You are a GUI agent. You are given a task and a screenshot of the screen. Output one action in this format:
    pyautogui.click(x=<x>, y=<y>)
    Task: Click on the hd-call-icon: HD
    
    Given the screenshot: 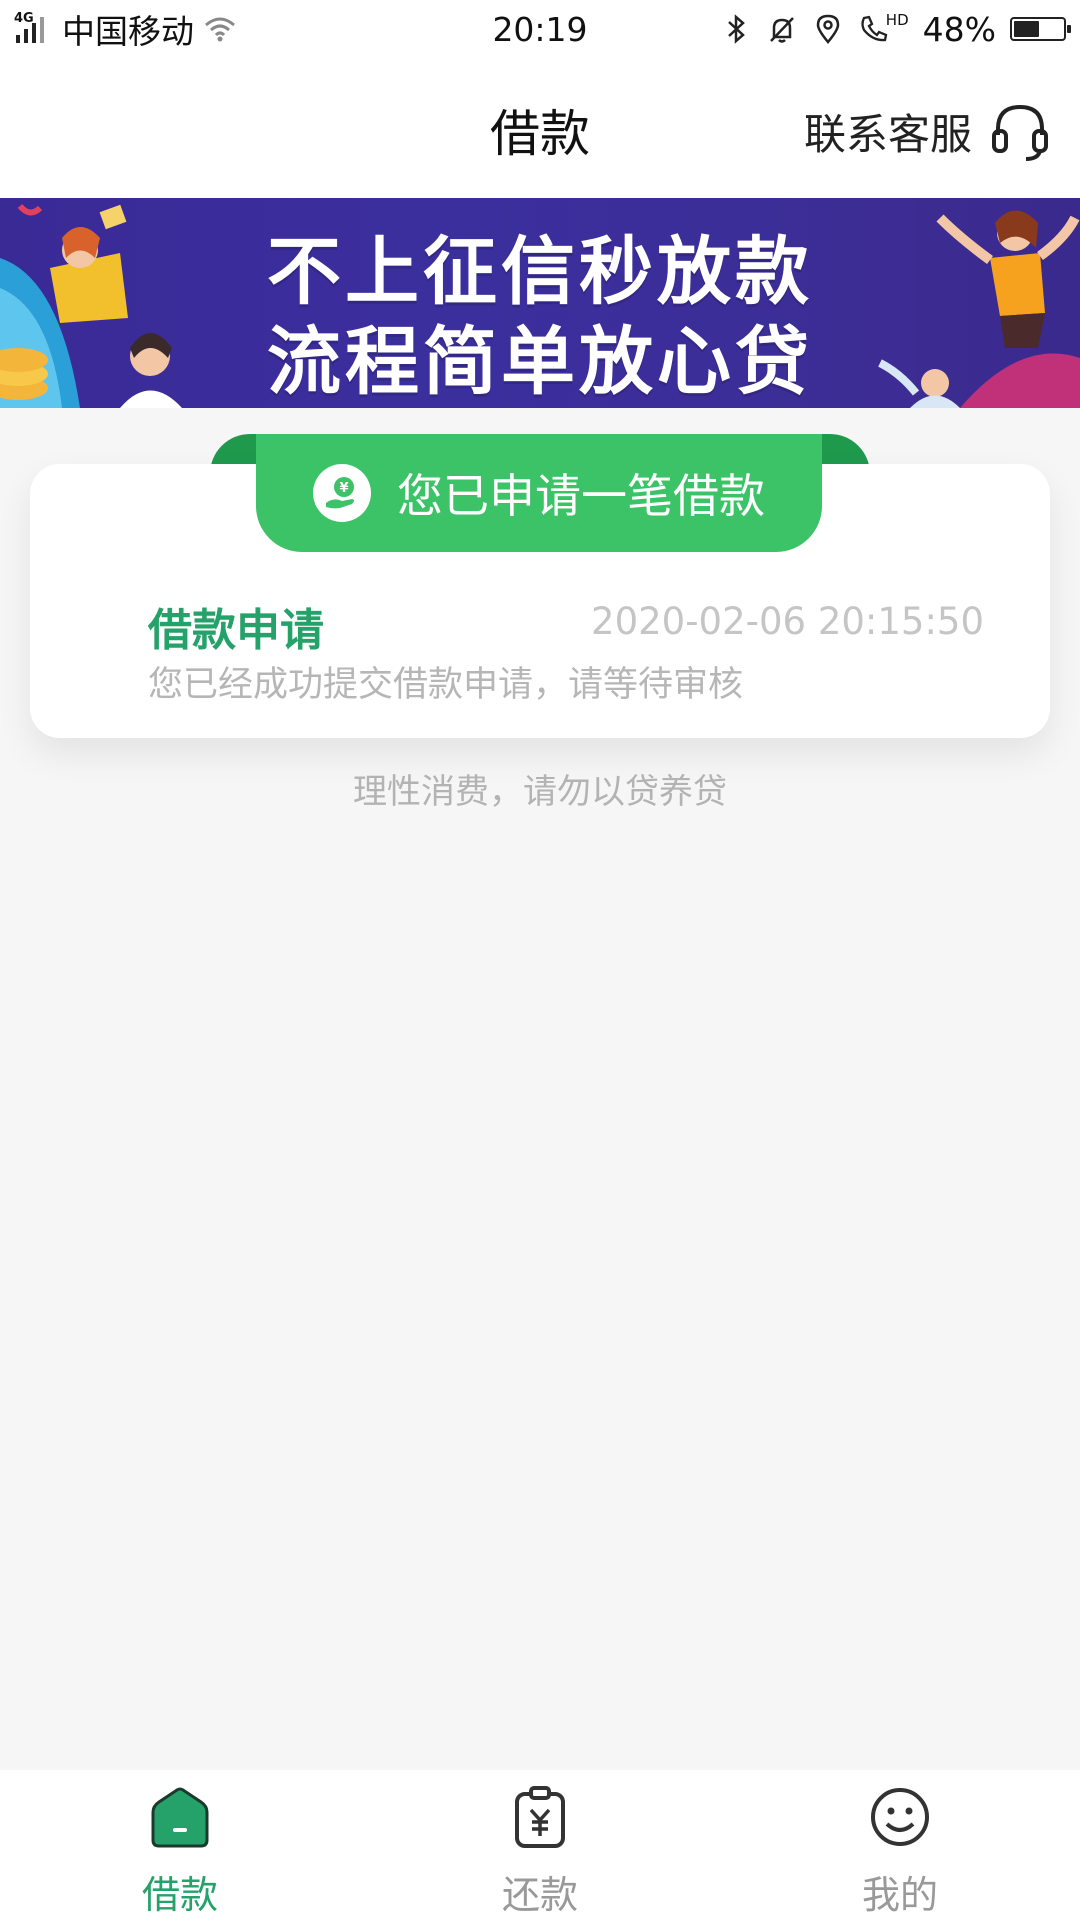 What is the action you would take?
    pyautogui.click(x=883, y=28)
    